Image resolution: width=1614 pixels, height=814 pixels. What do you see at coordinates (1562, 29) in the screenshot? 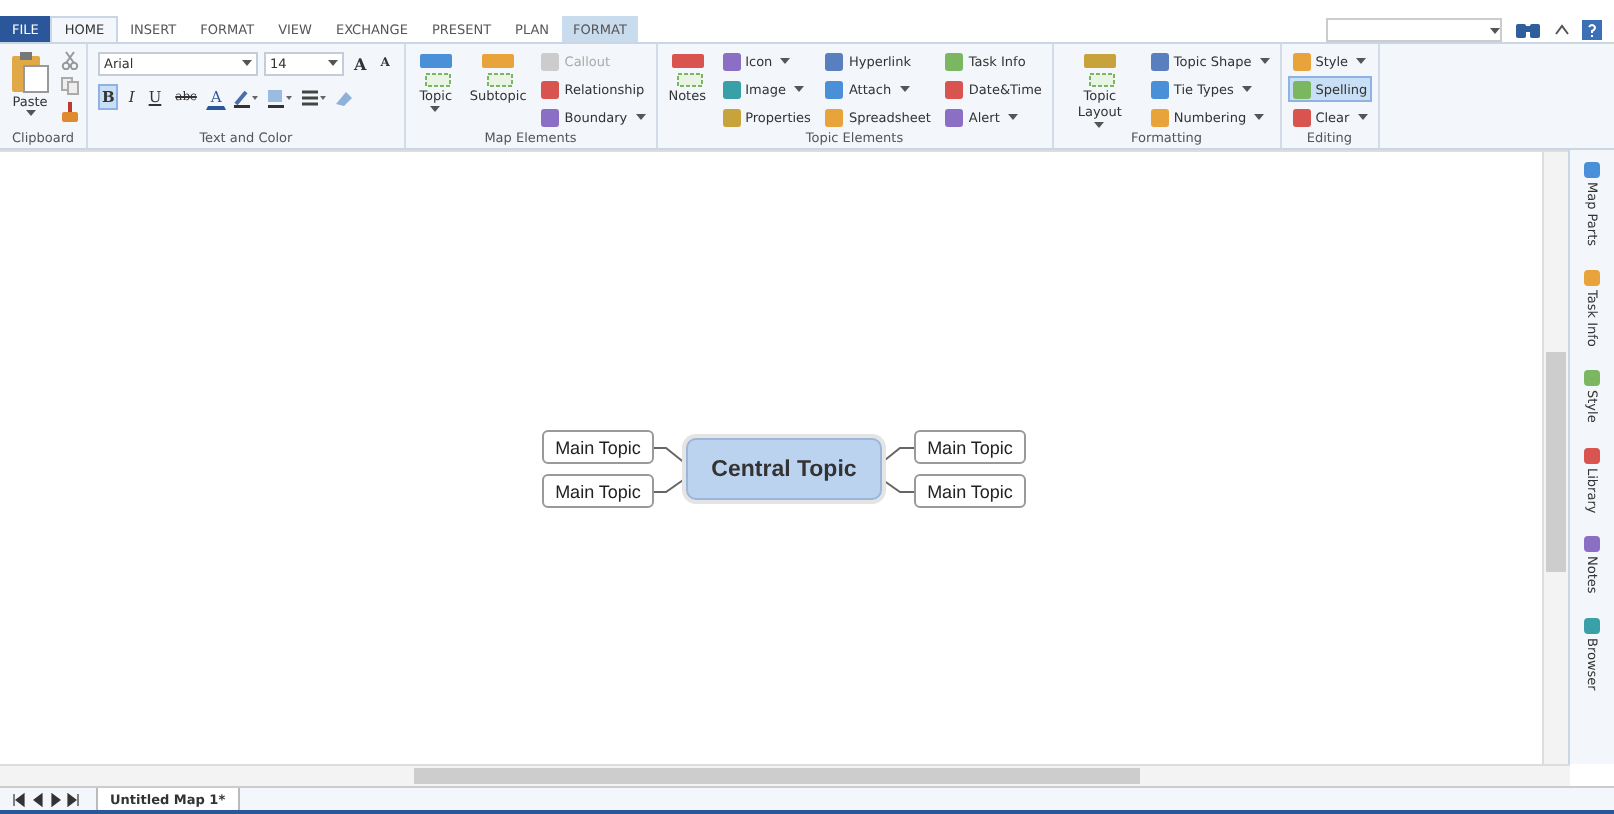
I see `collapse-icon` at bounding box center [1562, 29].